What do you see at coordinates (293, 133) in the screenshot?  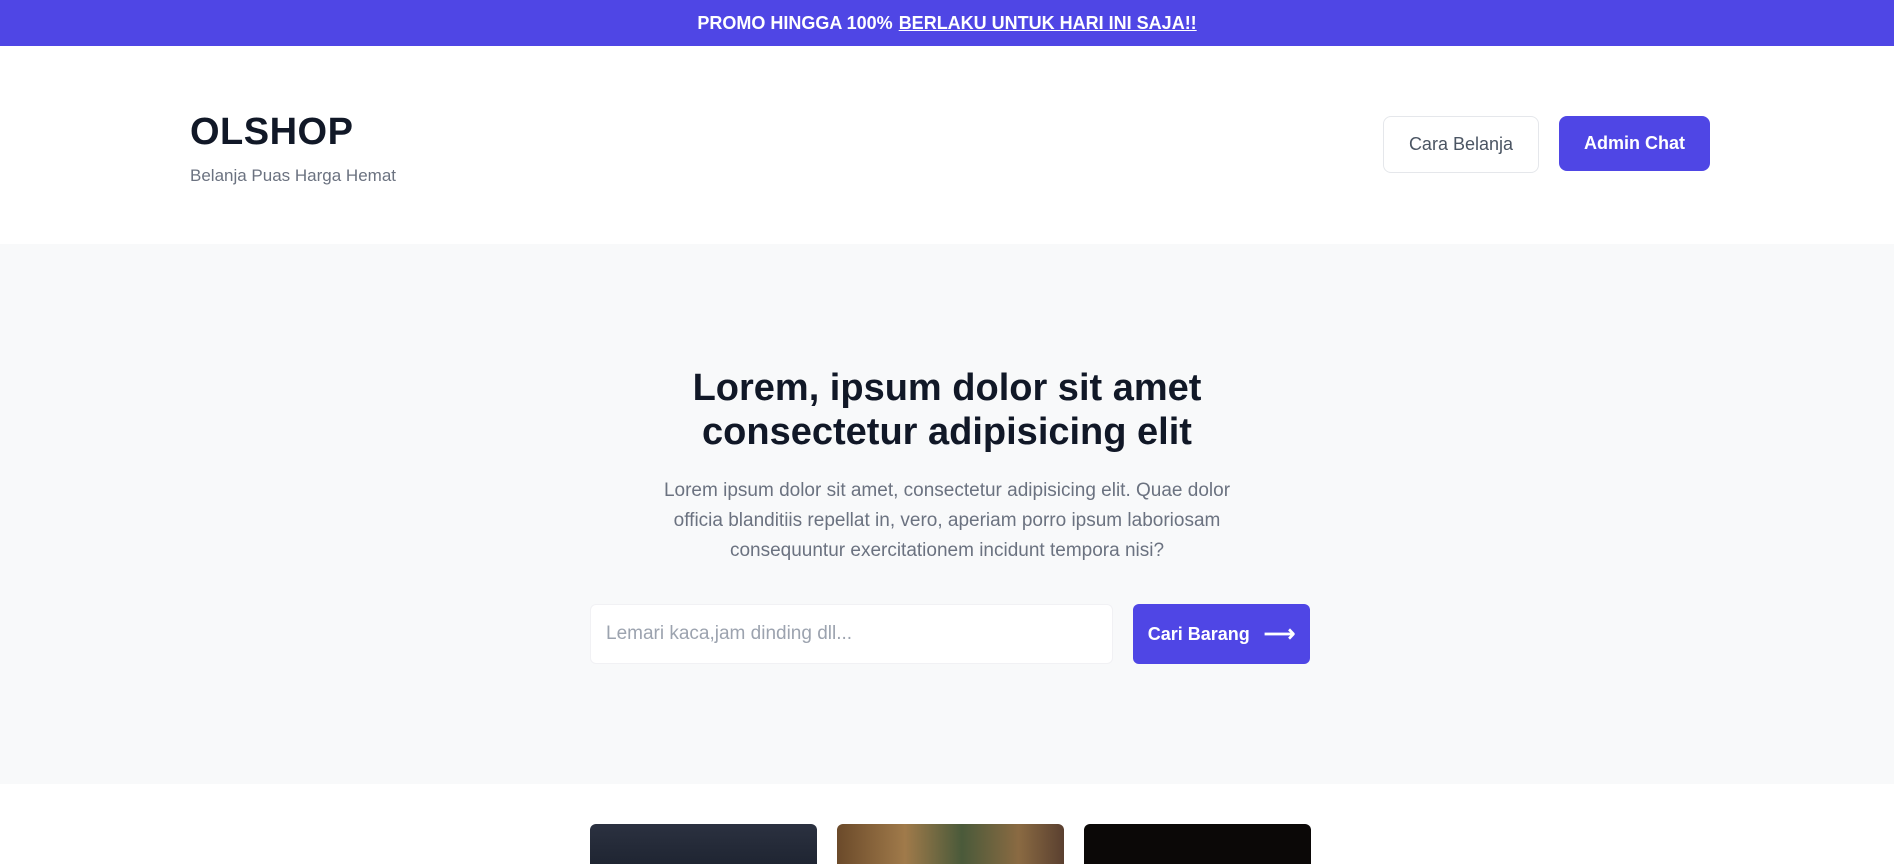 I see `brand-title: OLSHOP` at bounding box center [293, 133].